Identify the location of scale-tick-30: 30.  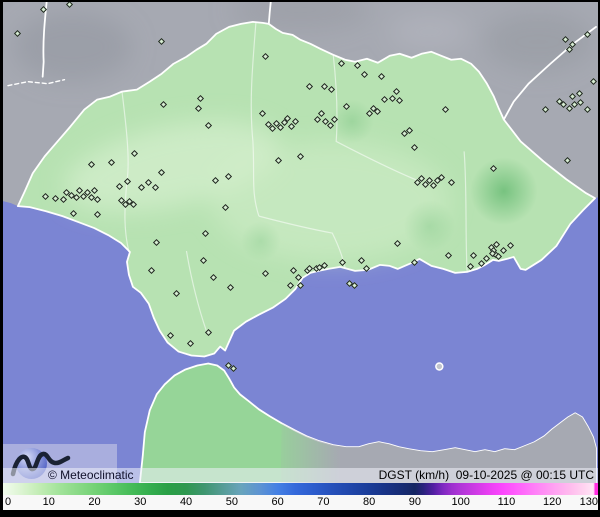
(140, 502).